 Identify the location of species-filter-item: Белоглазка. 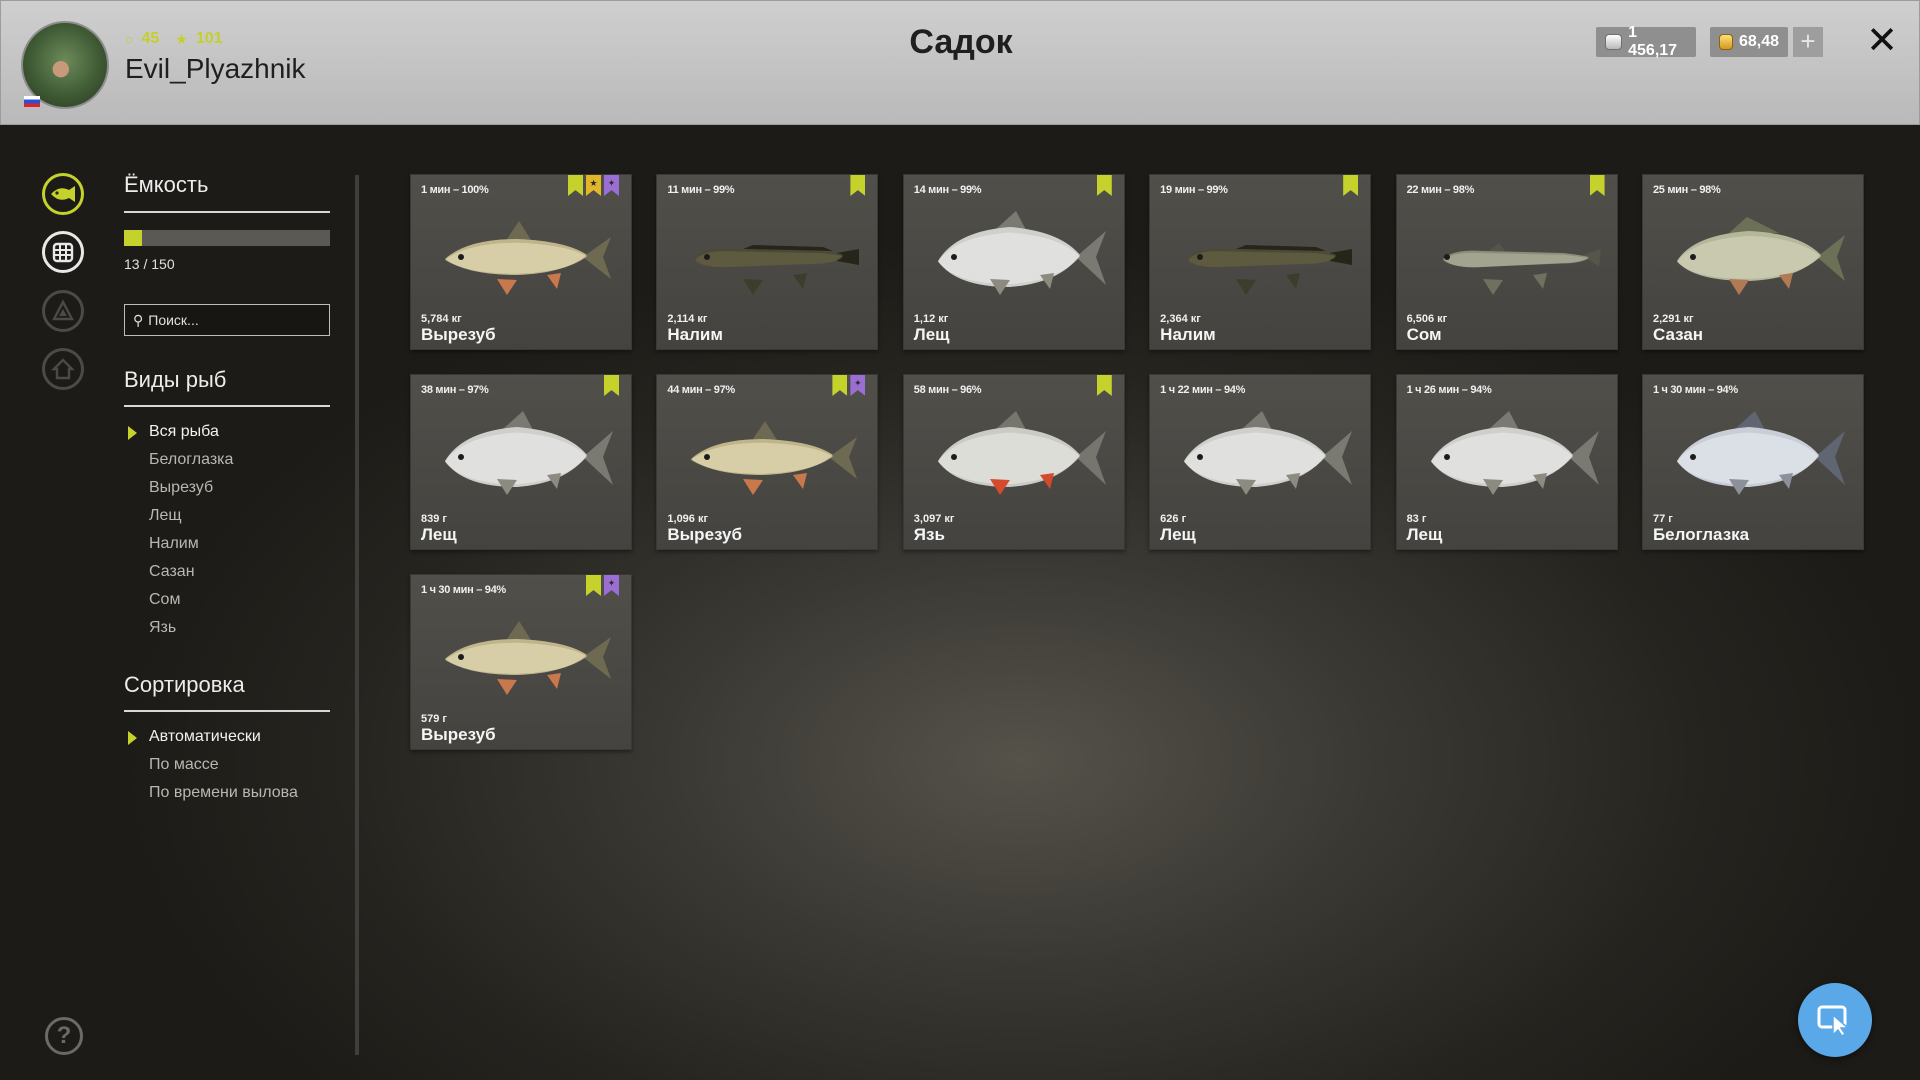
(178, 460).